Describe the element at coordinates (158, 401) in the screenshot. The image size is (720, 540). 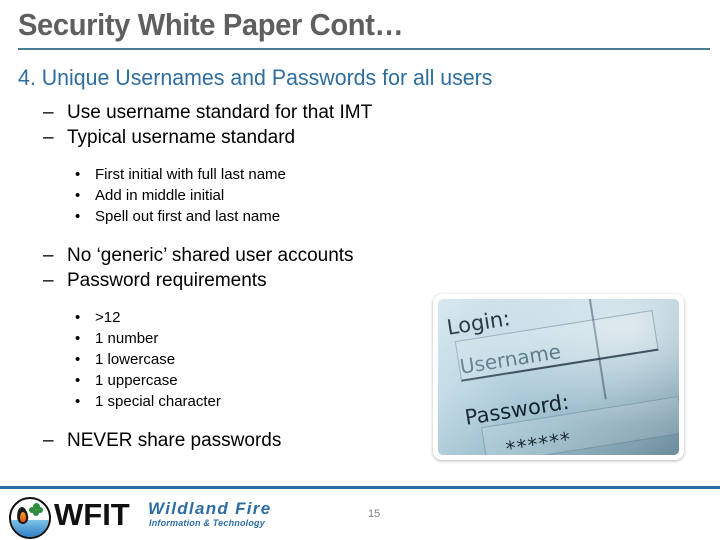
I see `bullet-text: 1 special character` at that location.